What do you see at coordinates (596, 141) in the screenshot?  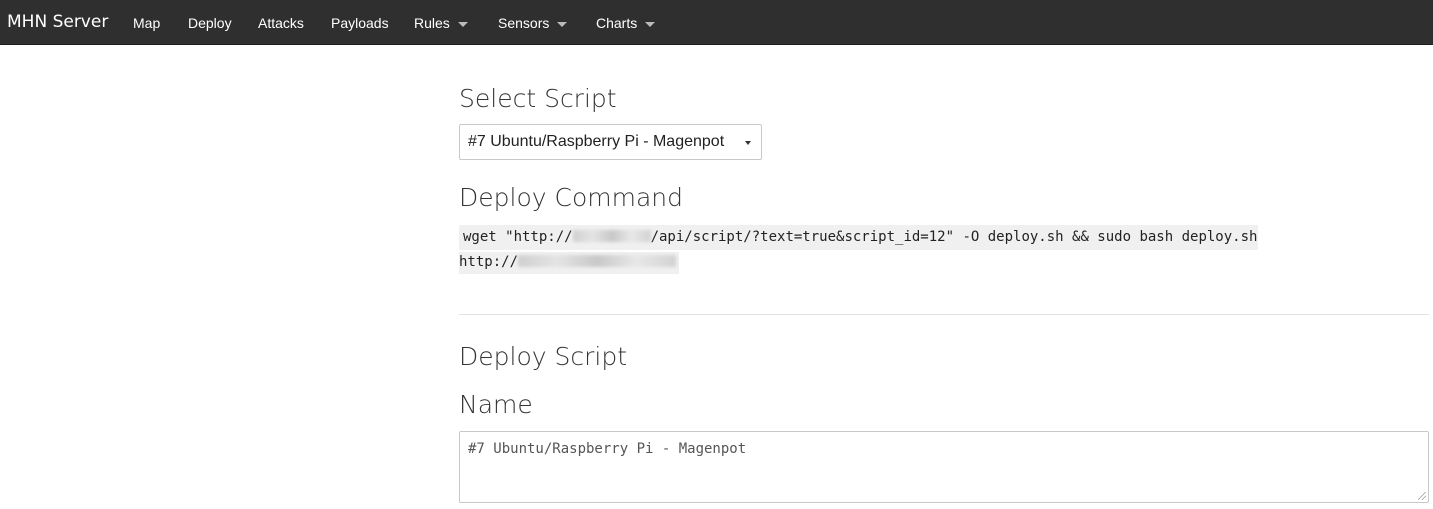 I see `script-select-value: #7 Ubuntu/Raspberry Pi - Magenpot` at bounding box center [596, 141].